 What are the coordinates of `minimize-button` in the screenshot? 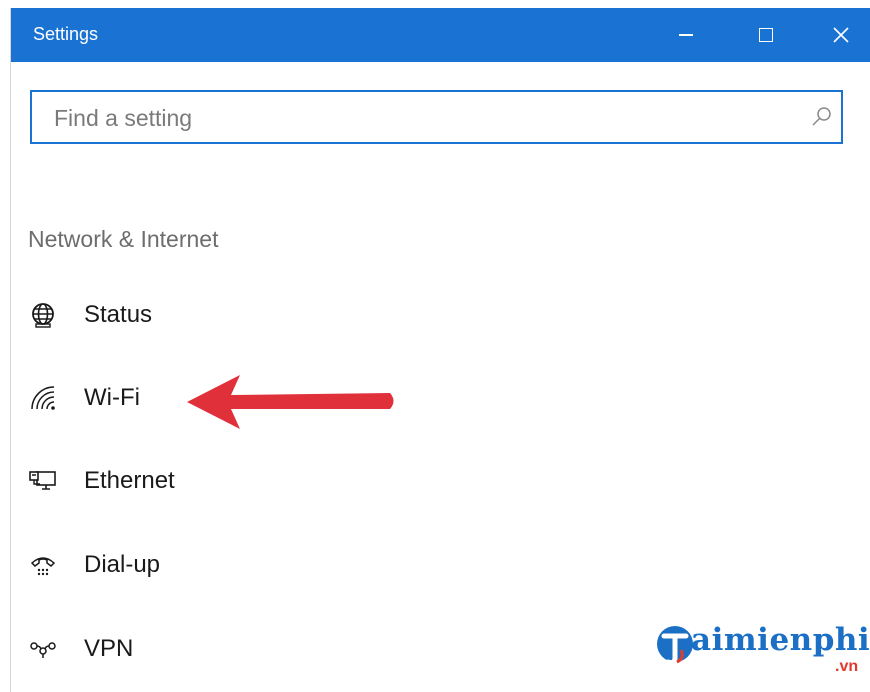 It's located at (686, 35).